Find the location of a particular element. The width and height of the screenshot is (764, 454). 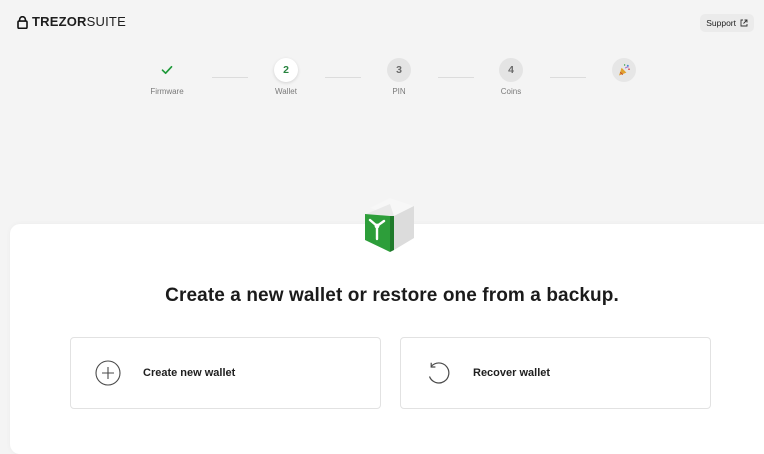

plus-circle-icon is located at coordinates (108, 373).